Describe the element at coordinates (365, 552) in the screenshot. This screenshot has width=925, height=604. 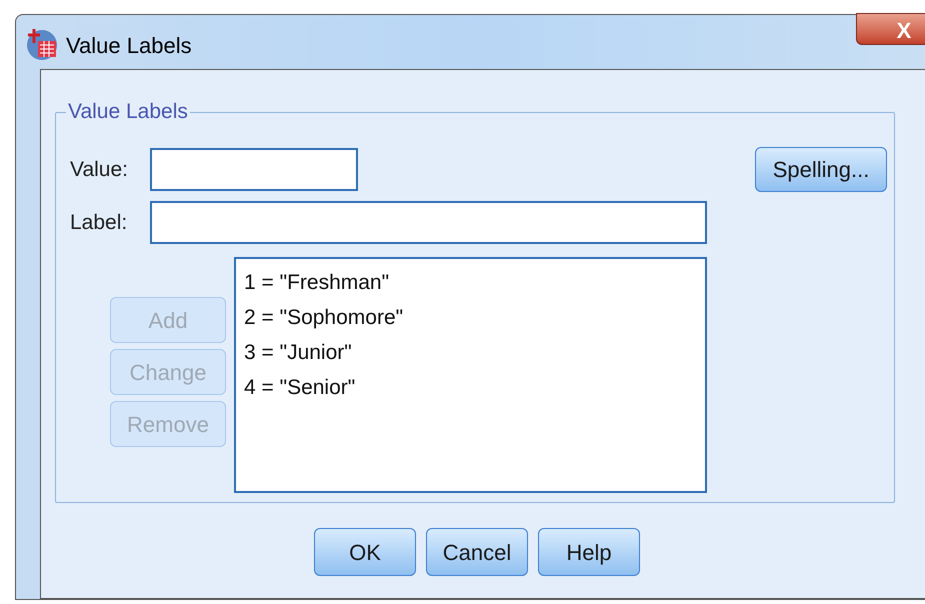
I see `dialog-button: OK` at that location.